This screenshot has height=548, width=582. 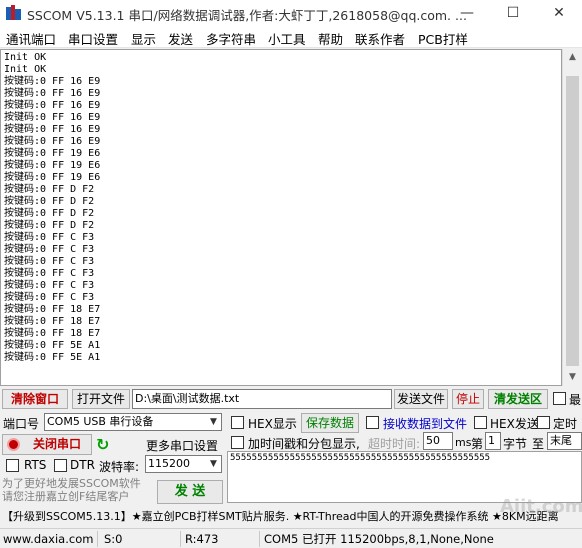 I want to click on menu-multi-string: 多字符串, so click(x=231, y=38).